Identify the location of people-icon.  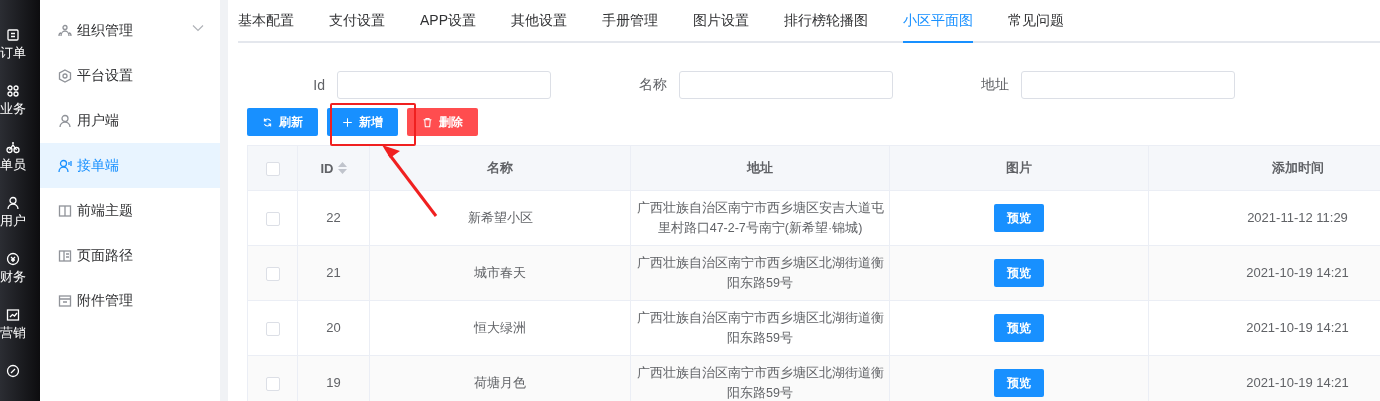
(65, 30).